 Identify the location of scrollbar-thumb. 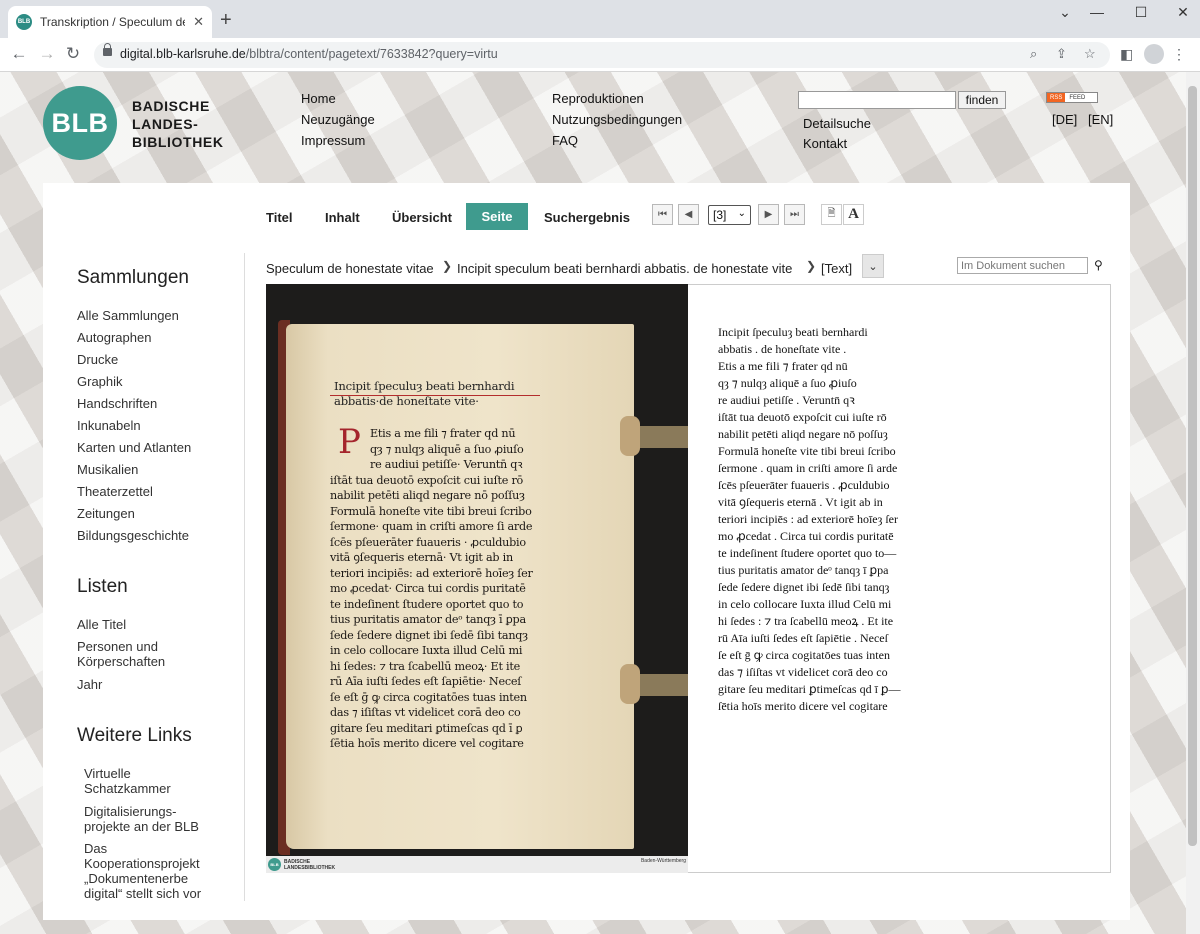
(1192, 466).